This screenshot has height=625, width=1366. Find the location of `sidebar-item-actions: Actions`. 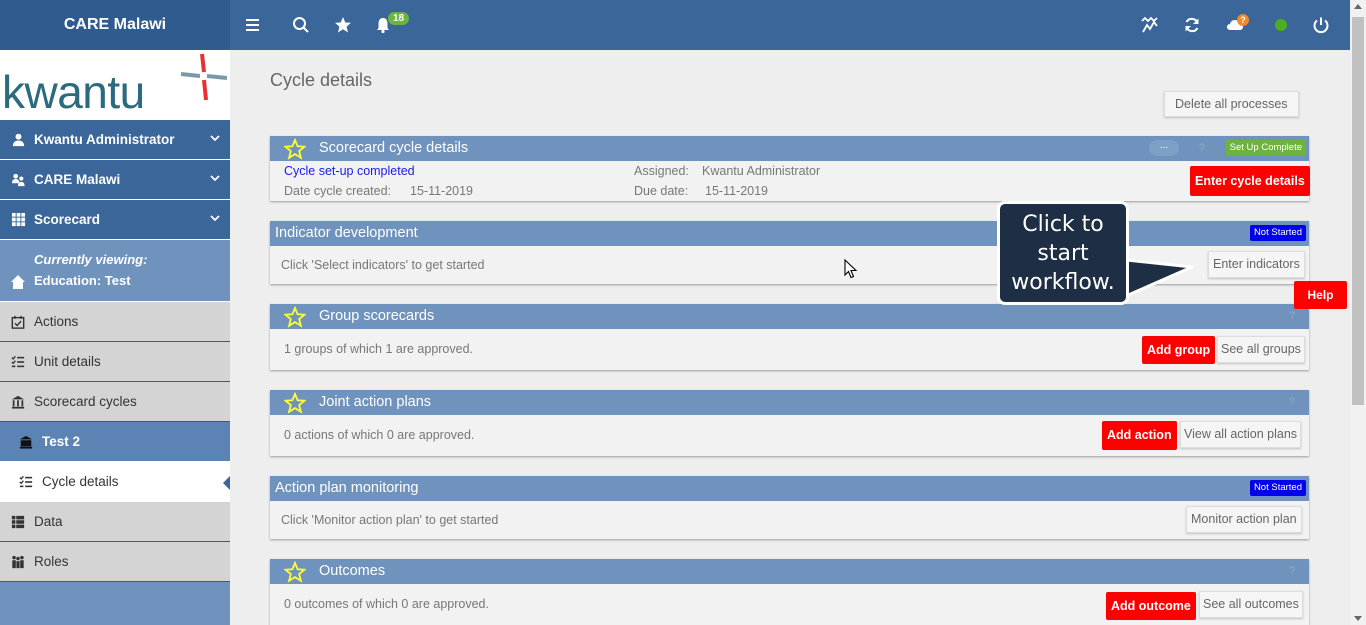

sidebar-item-actions: Actions is located at coordinates (115, 322).